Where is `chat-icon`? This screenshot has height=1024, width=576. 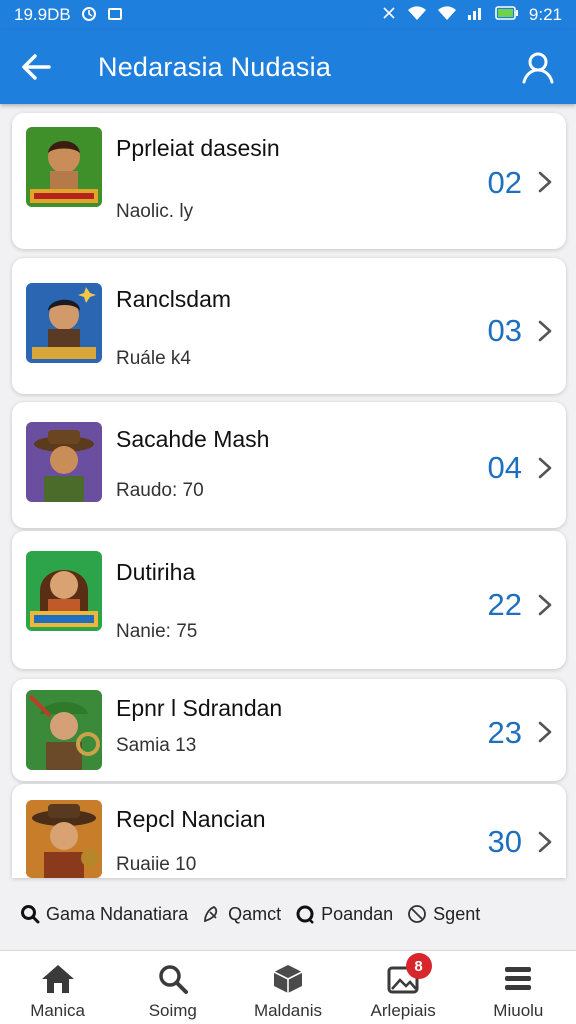 chat-icon is located at coordinates (305, 914).